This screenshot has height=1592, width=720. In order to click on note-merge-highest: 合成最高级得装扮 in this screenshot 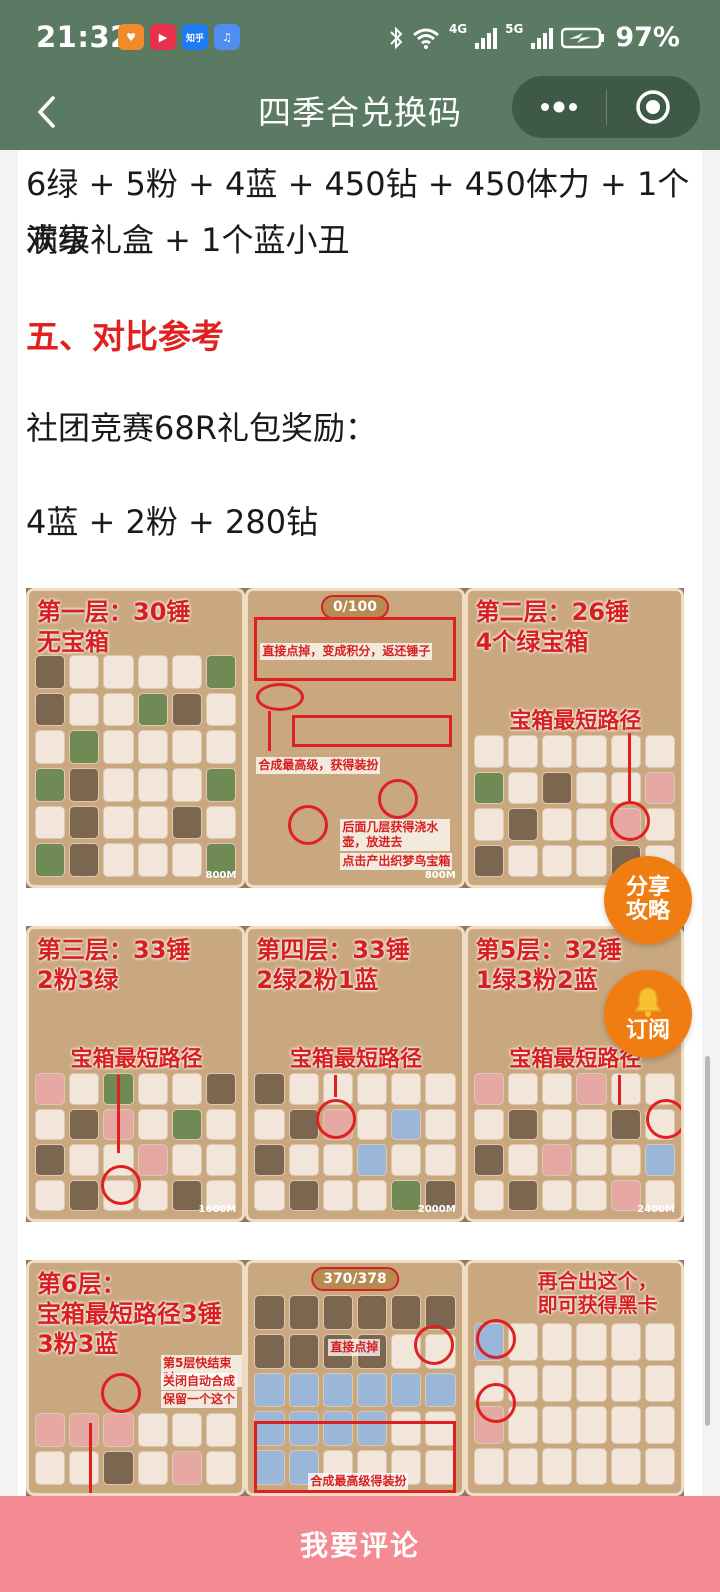, I will do `click(358, 1481)`.